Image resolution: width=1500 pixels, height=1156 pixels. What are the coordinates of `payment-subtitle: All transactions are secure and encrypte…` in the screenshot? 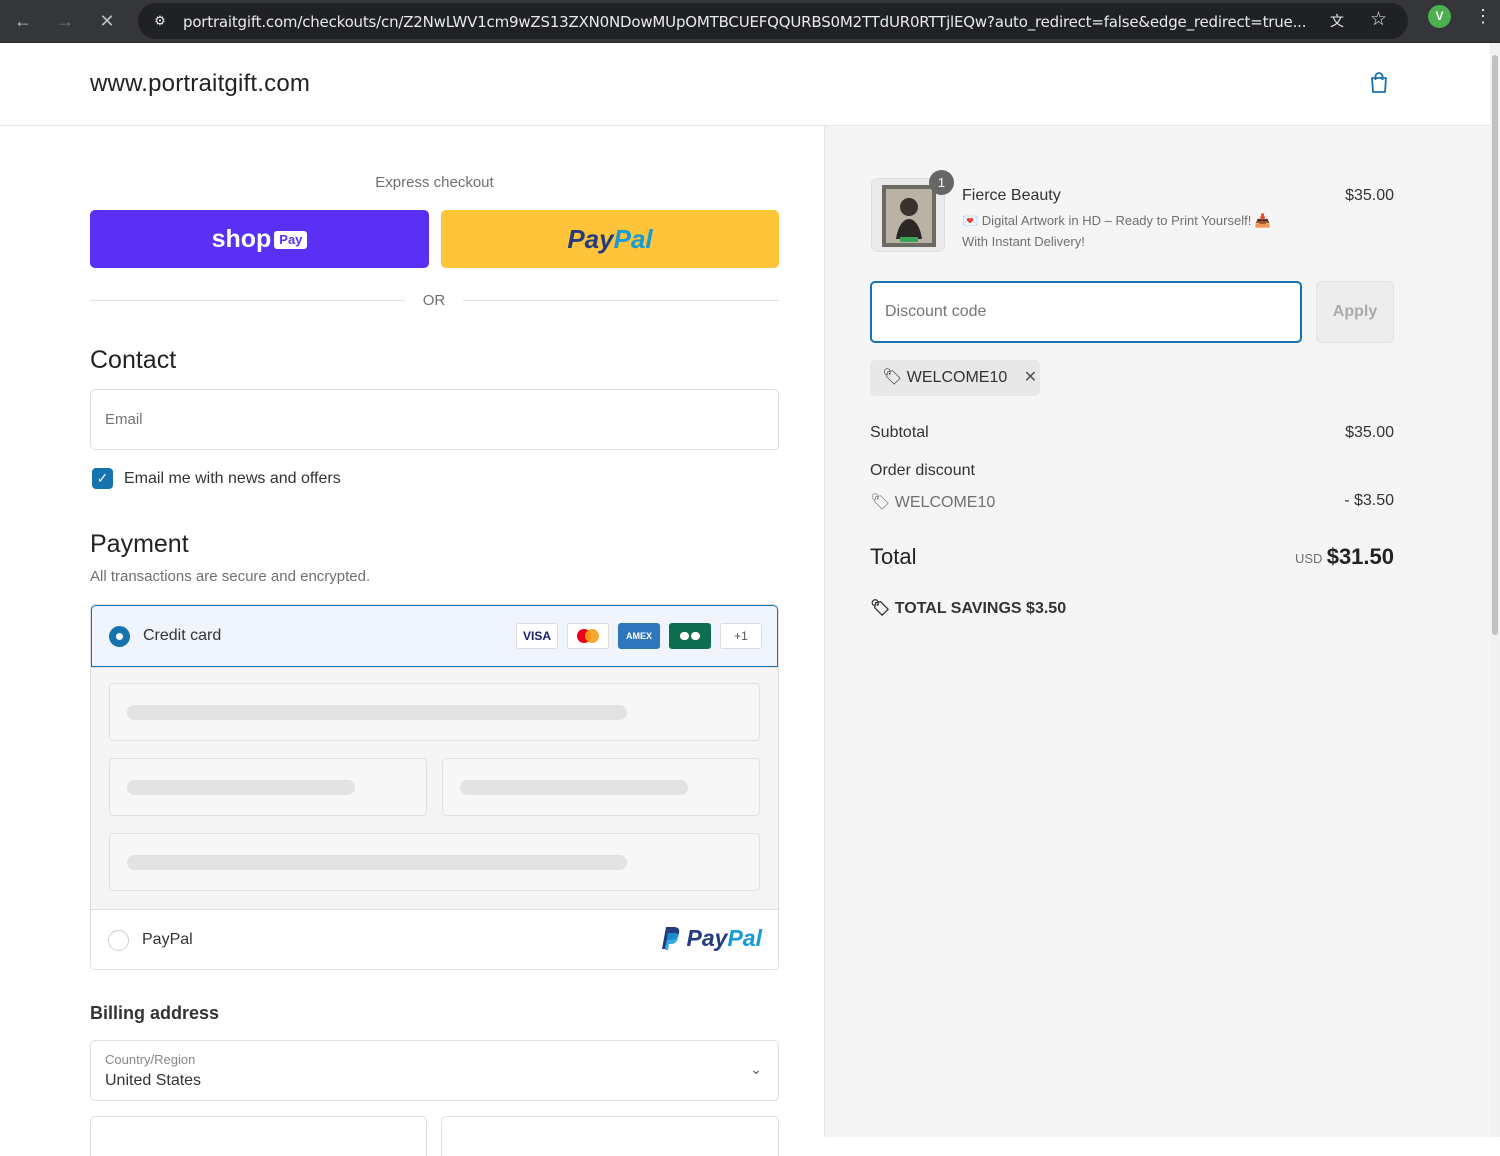 It's located at (230, 576).